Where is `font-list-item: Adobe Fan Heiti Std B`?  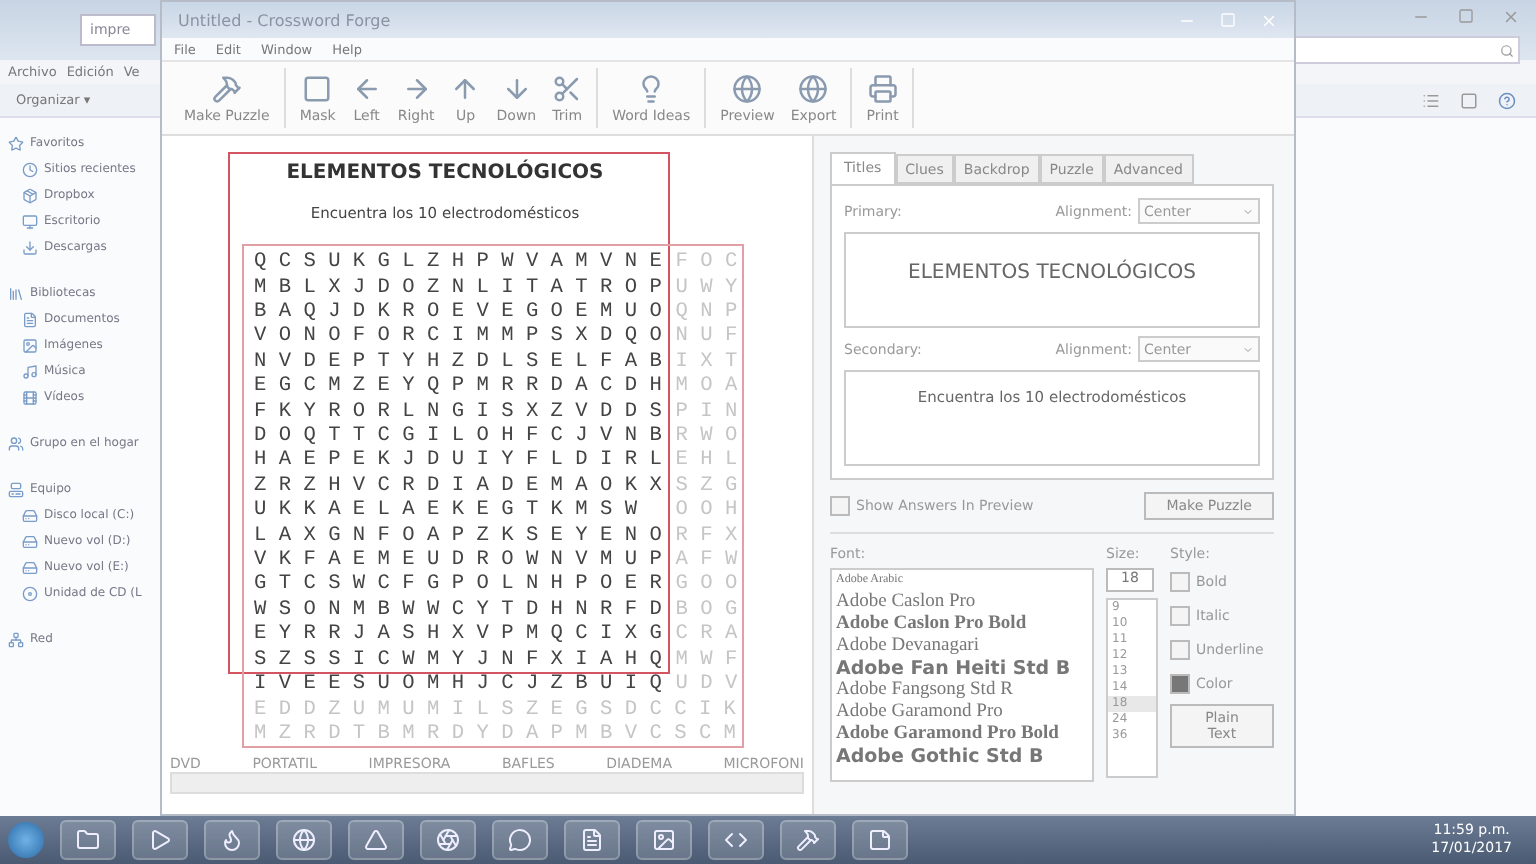 font-list-item: Adobe Fan Heiti Std B is located at coordinates (964, 669).